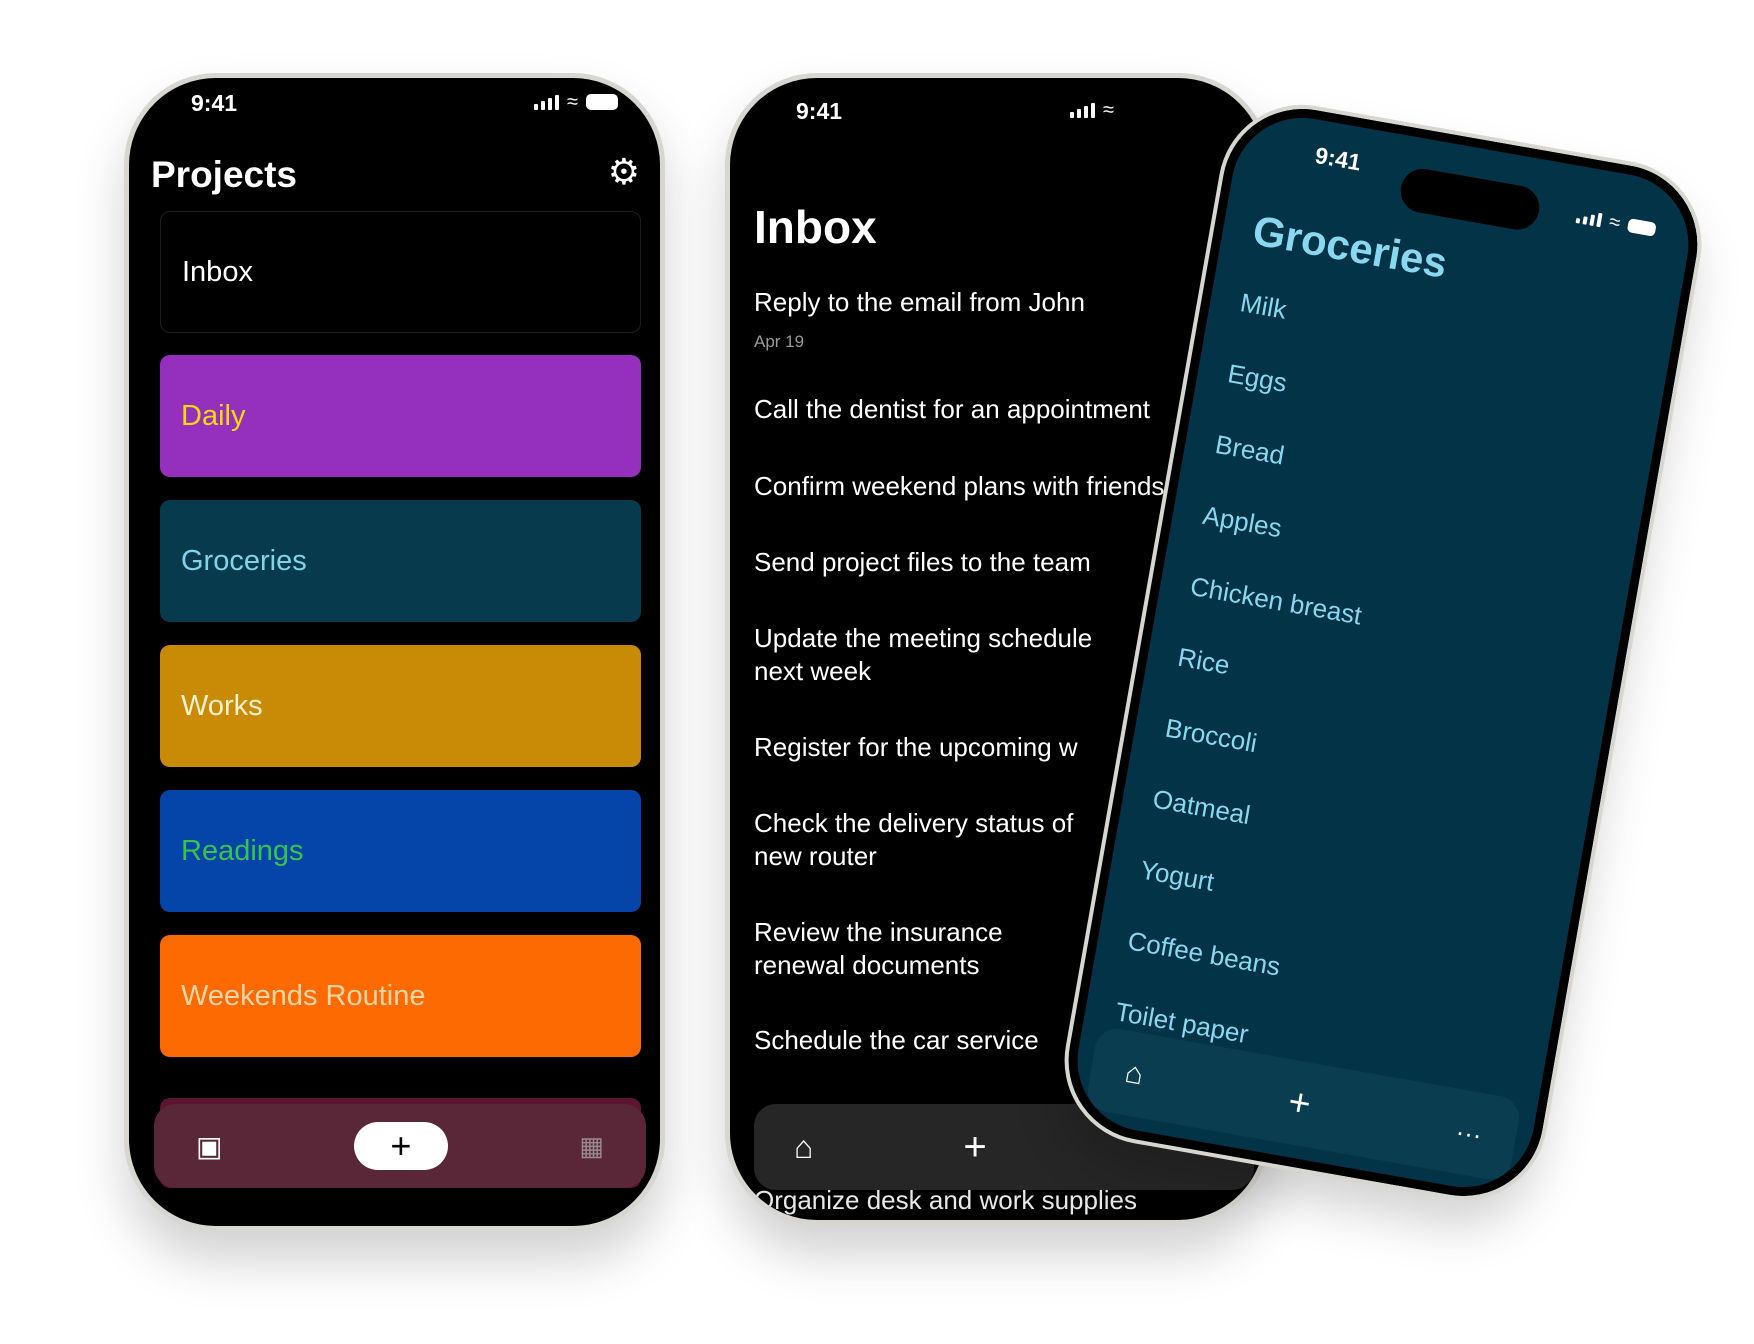  What do you see at coordinates (624, 172) in the screenshot?
I see `gear-icon: ⚙` at bounding box center [624, 172].